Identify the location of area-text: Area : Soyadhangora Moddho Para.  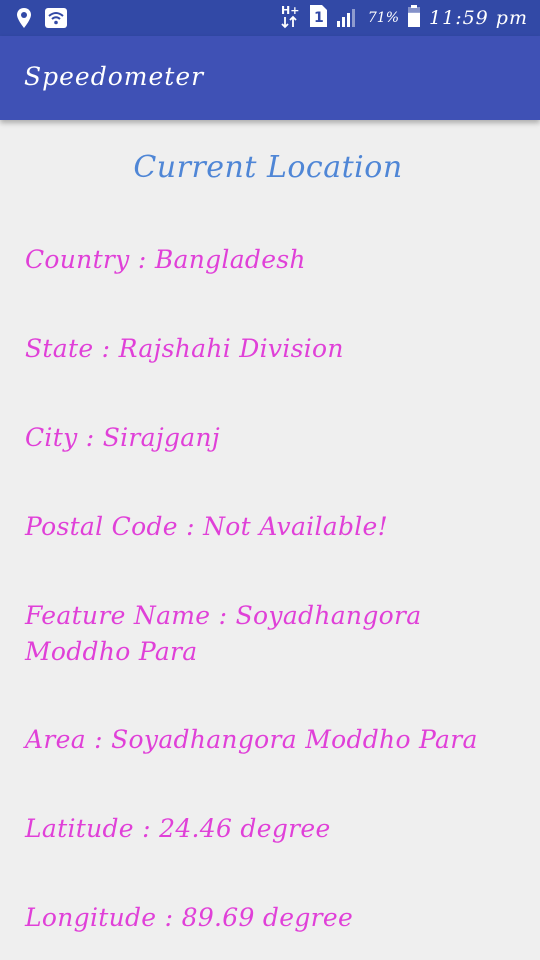
(251, 739).